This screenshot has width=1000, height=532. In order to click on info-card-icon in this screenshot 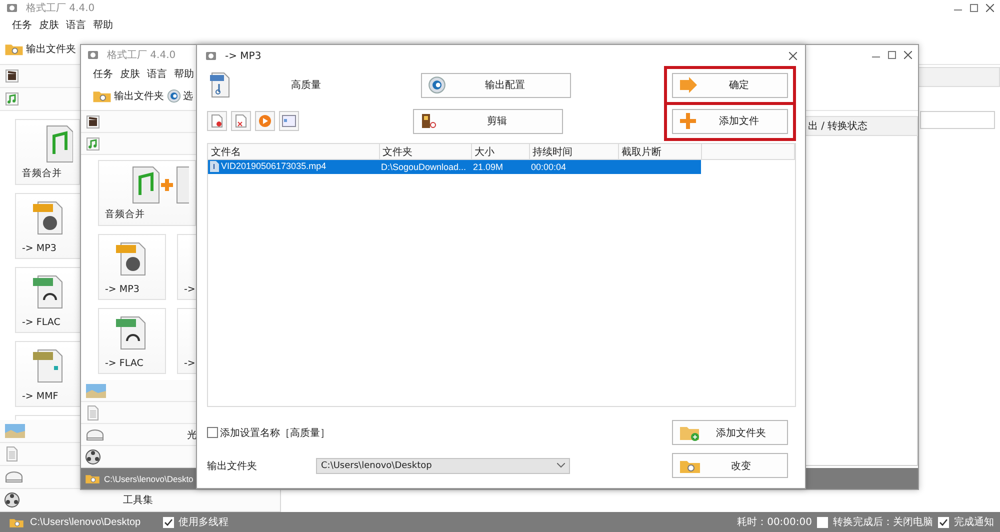, I will do `click(289, 121)`.